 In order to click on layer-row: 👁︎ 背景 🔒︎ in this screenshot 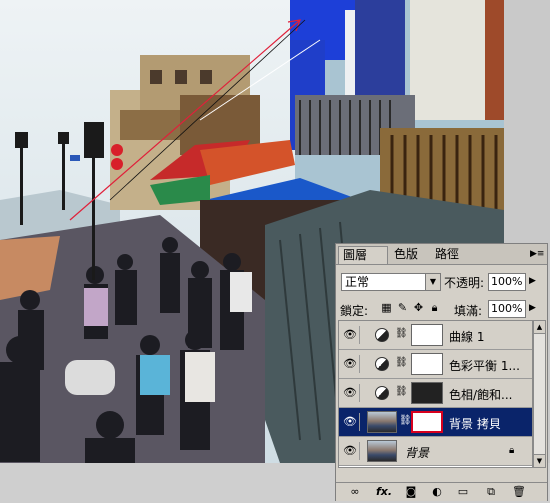, I will do `click(435, 451)`.